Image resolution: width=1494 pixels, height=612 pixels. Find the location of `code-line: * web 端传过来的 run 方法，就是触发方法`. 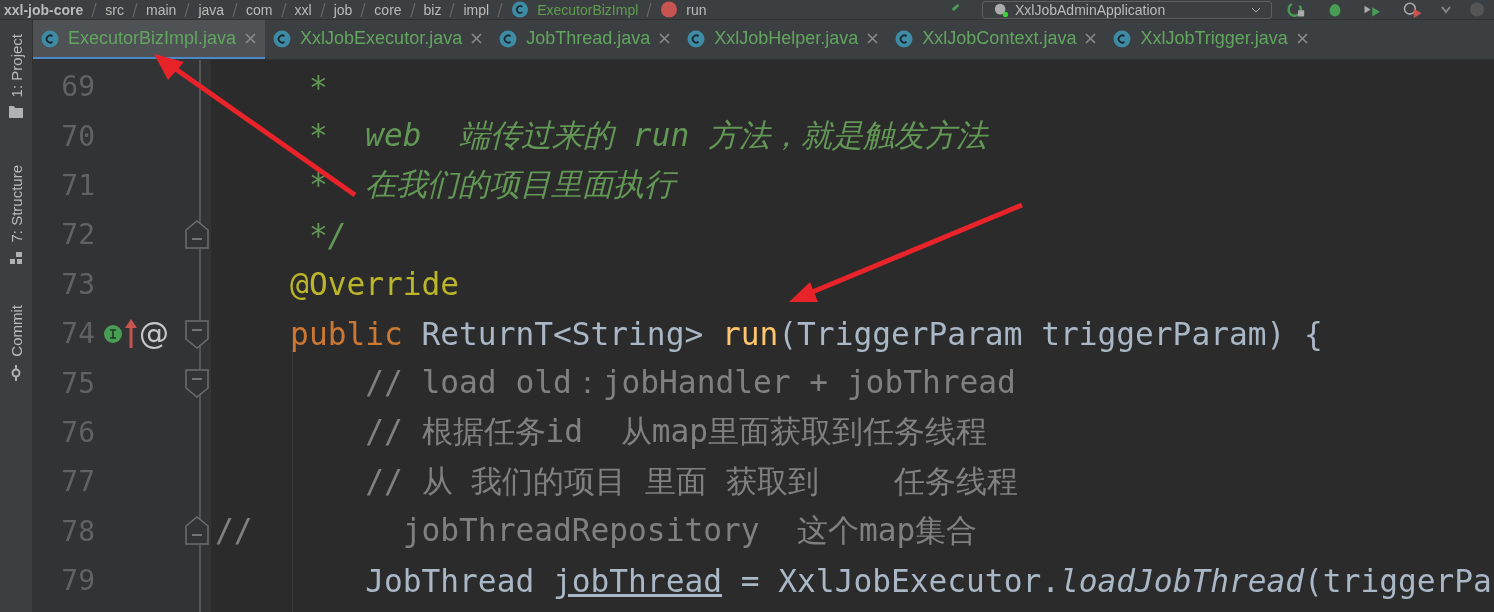

code-line: * web 端传过来的 run 方法，就是触发方法 is located at coordinates (647, 136).